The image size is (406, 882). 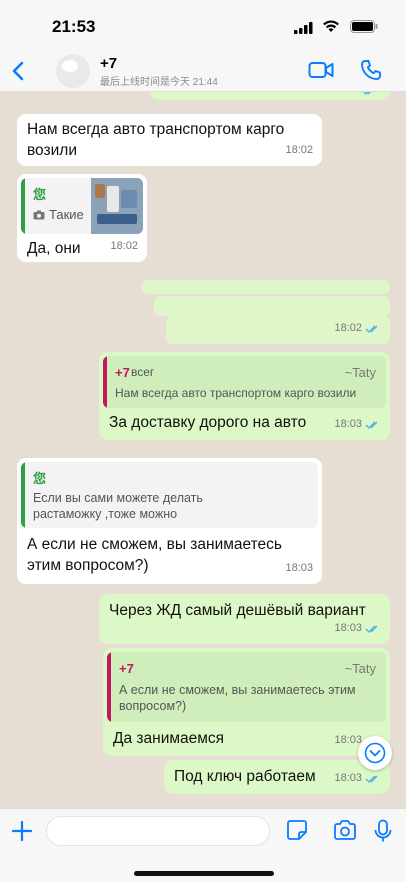 I want to click on contact-avatar, so click(x=73, y=71).